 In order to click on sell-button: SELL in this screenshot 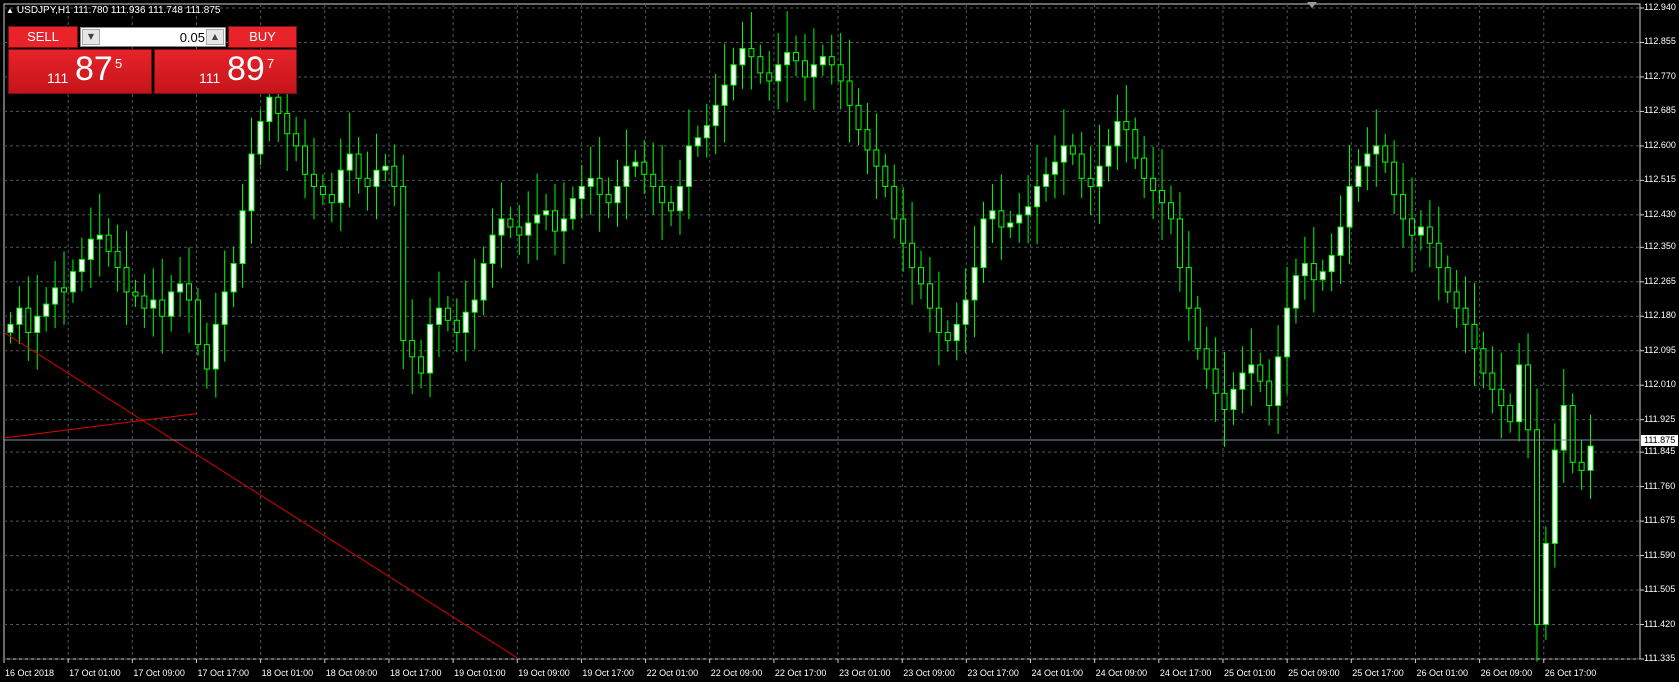, I will do `click(43, 37)`.